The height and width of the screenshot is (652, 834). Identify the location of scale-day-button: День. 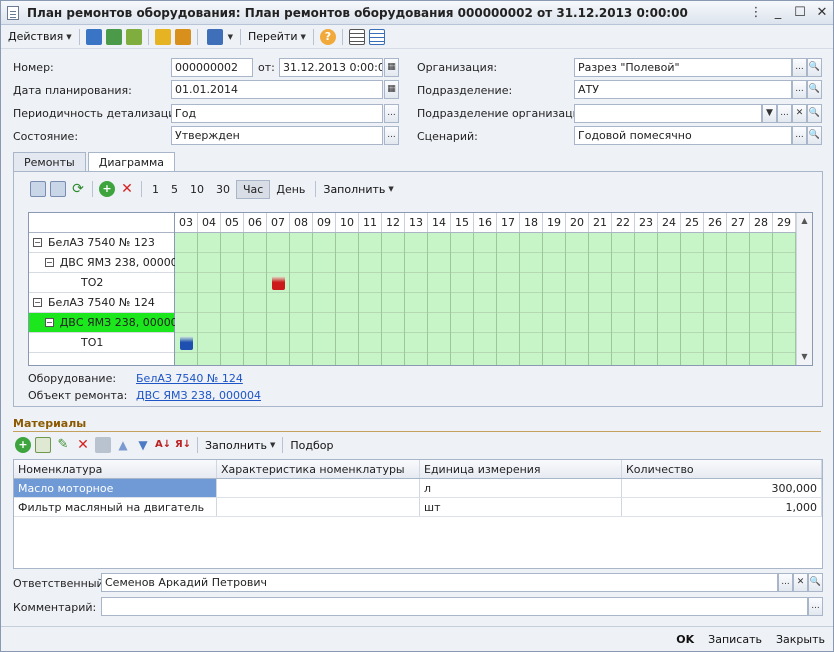
(290, 189).